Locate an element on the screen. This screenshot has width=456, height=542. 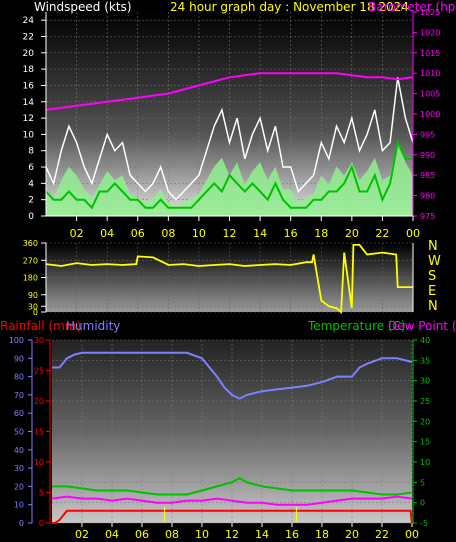
temperature-tick-label: 15 is located at coordinates (425, 442).